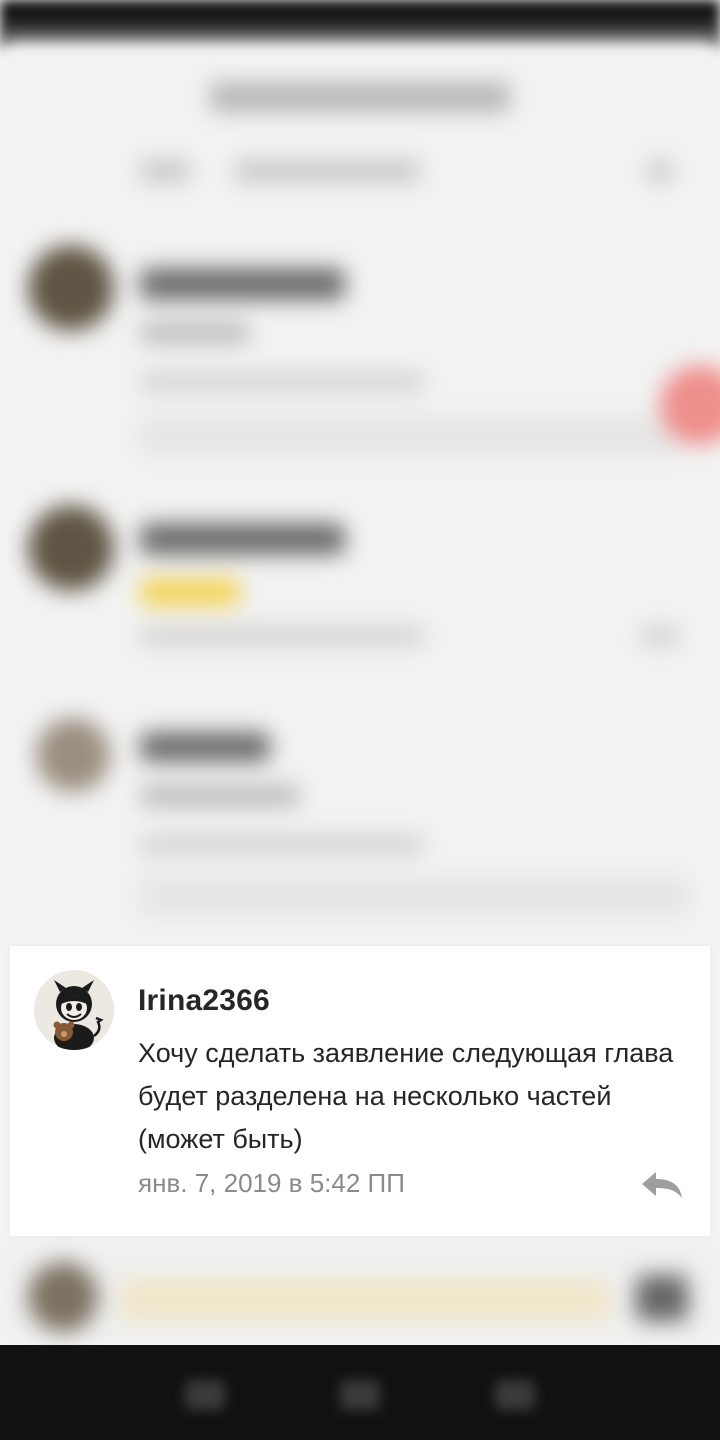 This screenshot has height=1440, width=720. Describe the element at coordinates (205, 1395) in the screenshot. I see `nav-recent-button` at that location.